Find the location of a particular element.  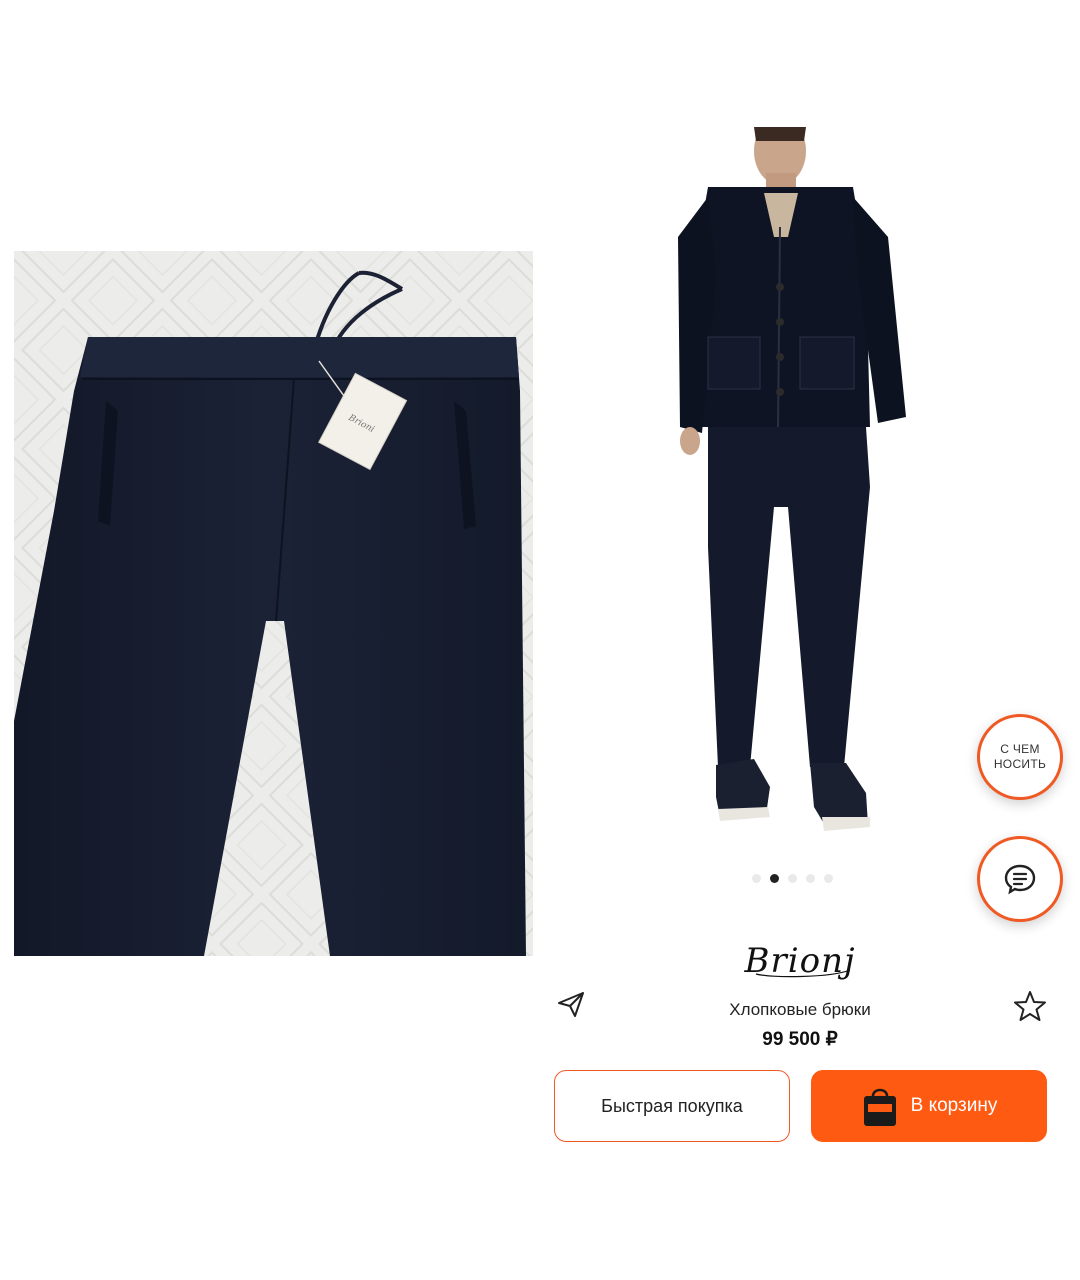

wear-with-button: С ЧЕМ НОСИТЬ is located at coordinates (1020, 757).